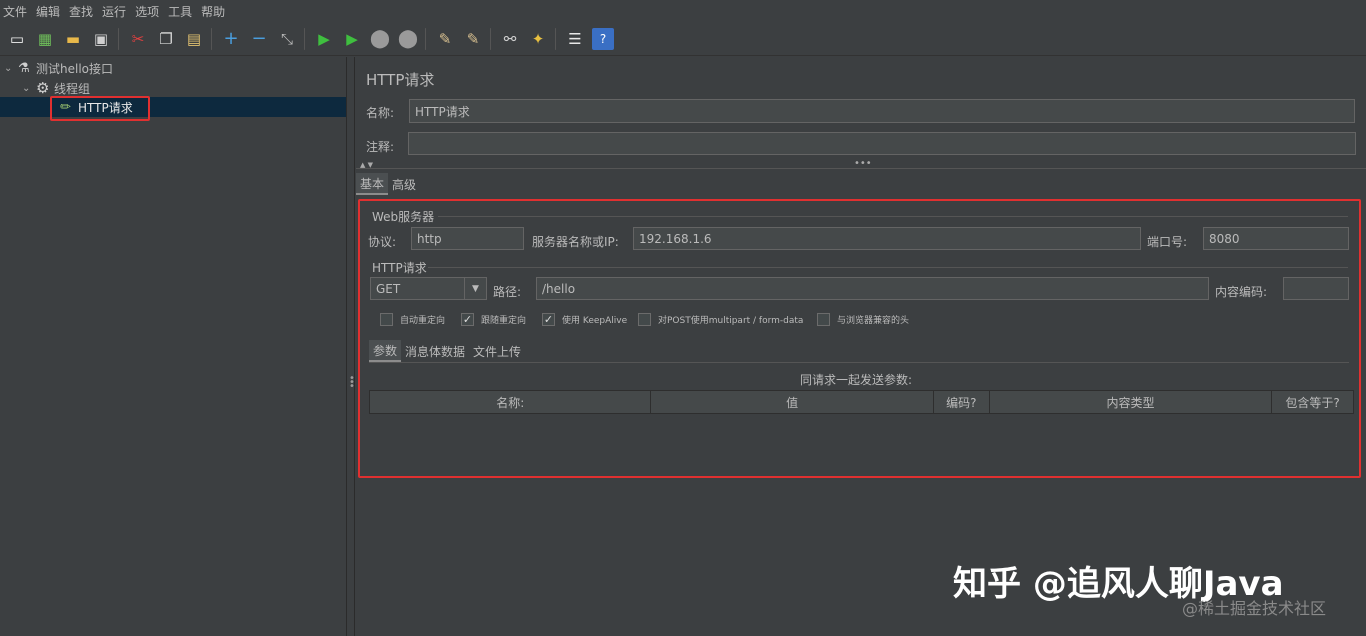 This screenshot has width=1366, height=636. Describe the element at coordinates (138, 39) in the screenshot. I see `cut-icon: ✂` at that location.